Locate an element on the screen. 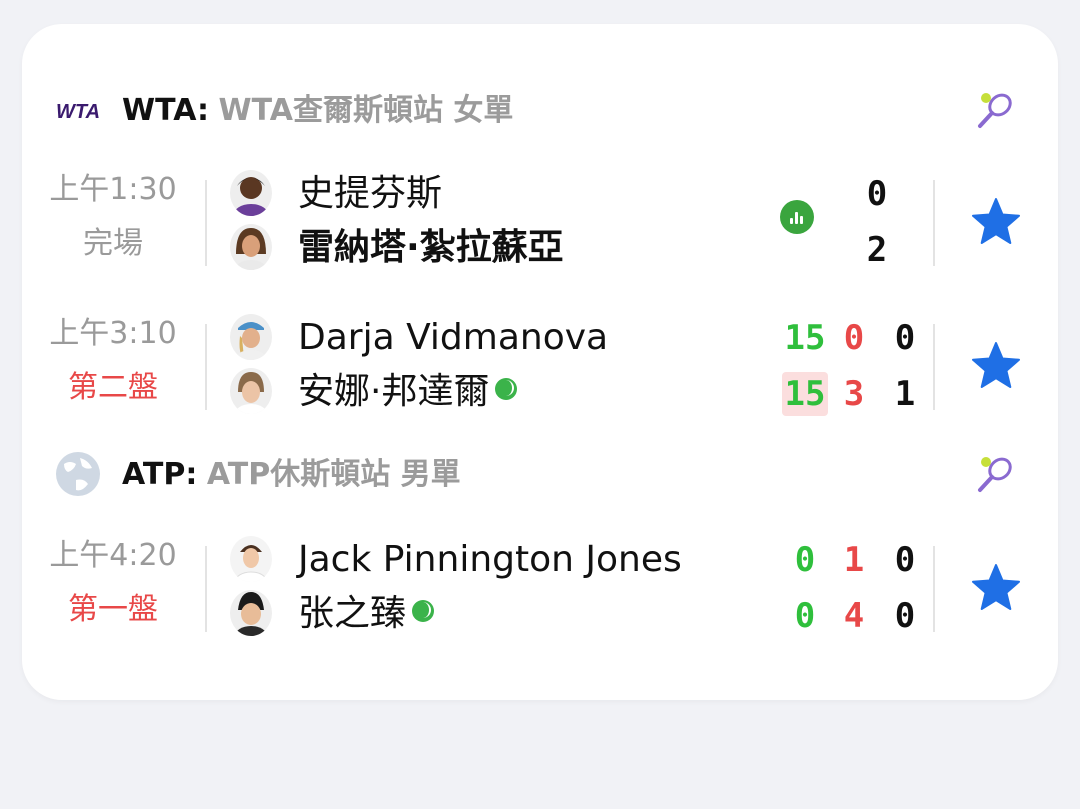 Image resolution: width=1080 pixels, height=809 pixels. player-row: 史提芬斯 is located at coordinates (510, 194).